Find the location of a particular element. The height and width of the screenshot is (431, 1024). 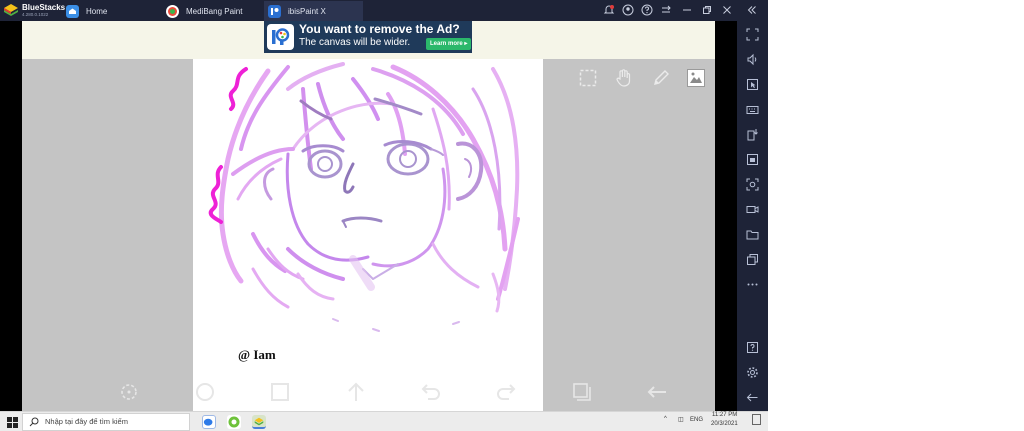

learn-more-button: Learn more ▸ is located at coordinates (449, 44).